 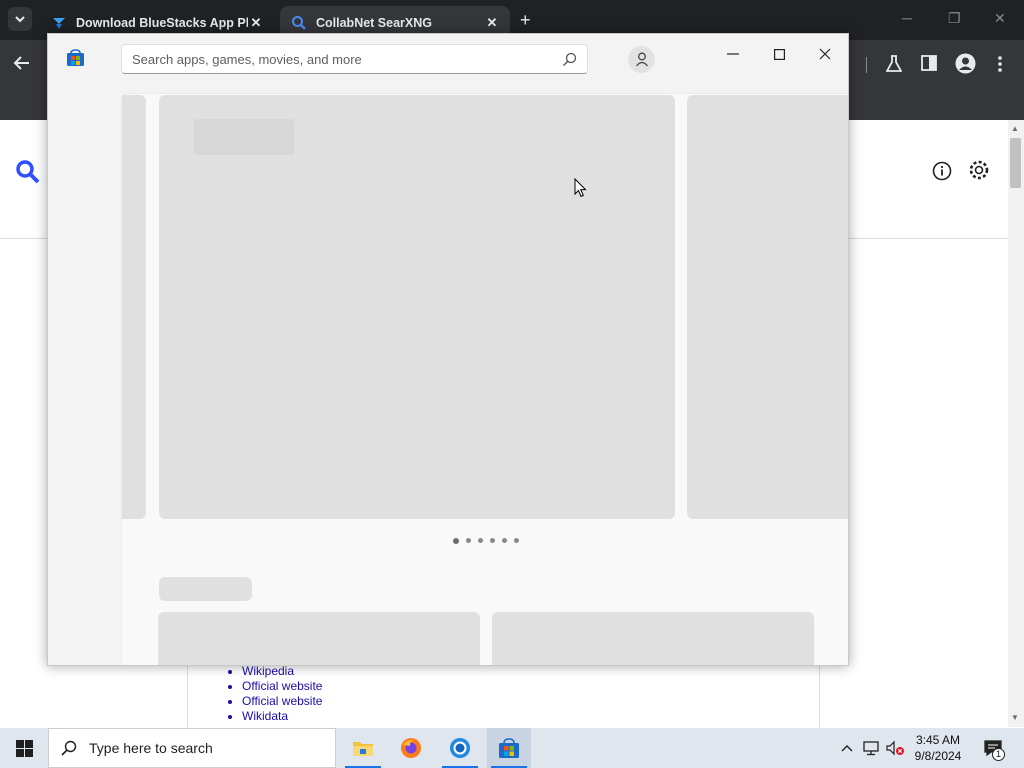 What do you see at coordinates (282, 671) in the screenshot?
I see `link-wikipedia: Wikipedia` at bounding box center [282, 671].